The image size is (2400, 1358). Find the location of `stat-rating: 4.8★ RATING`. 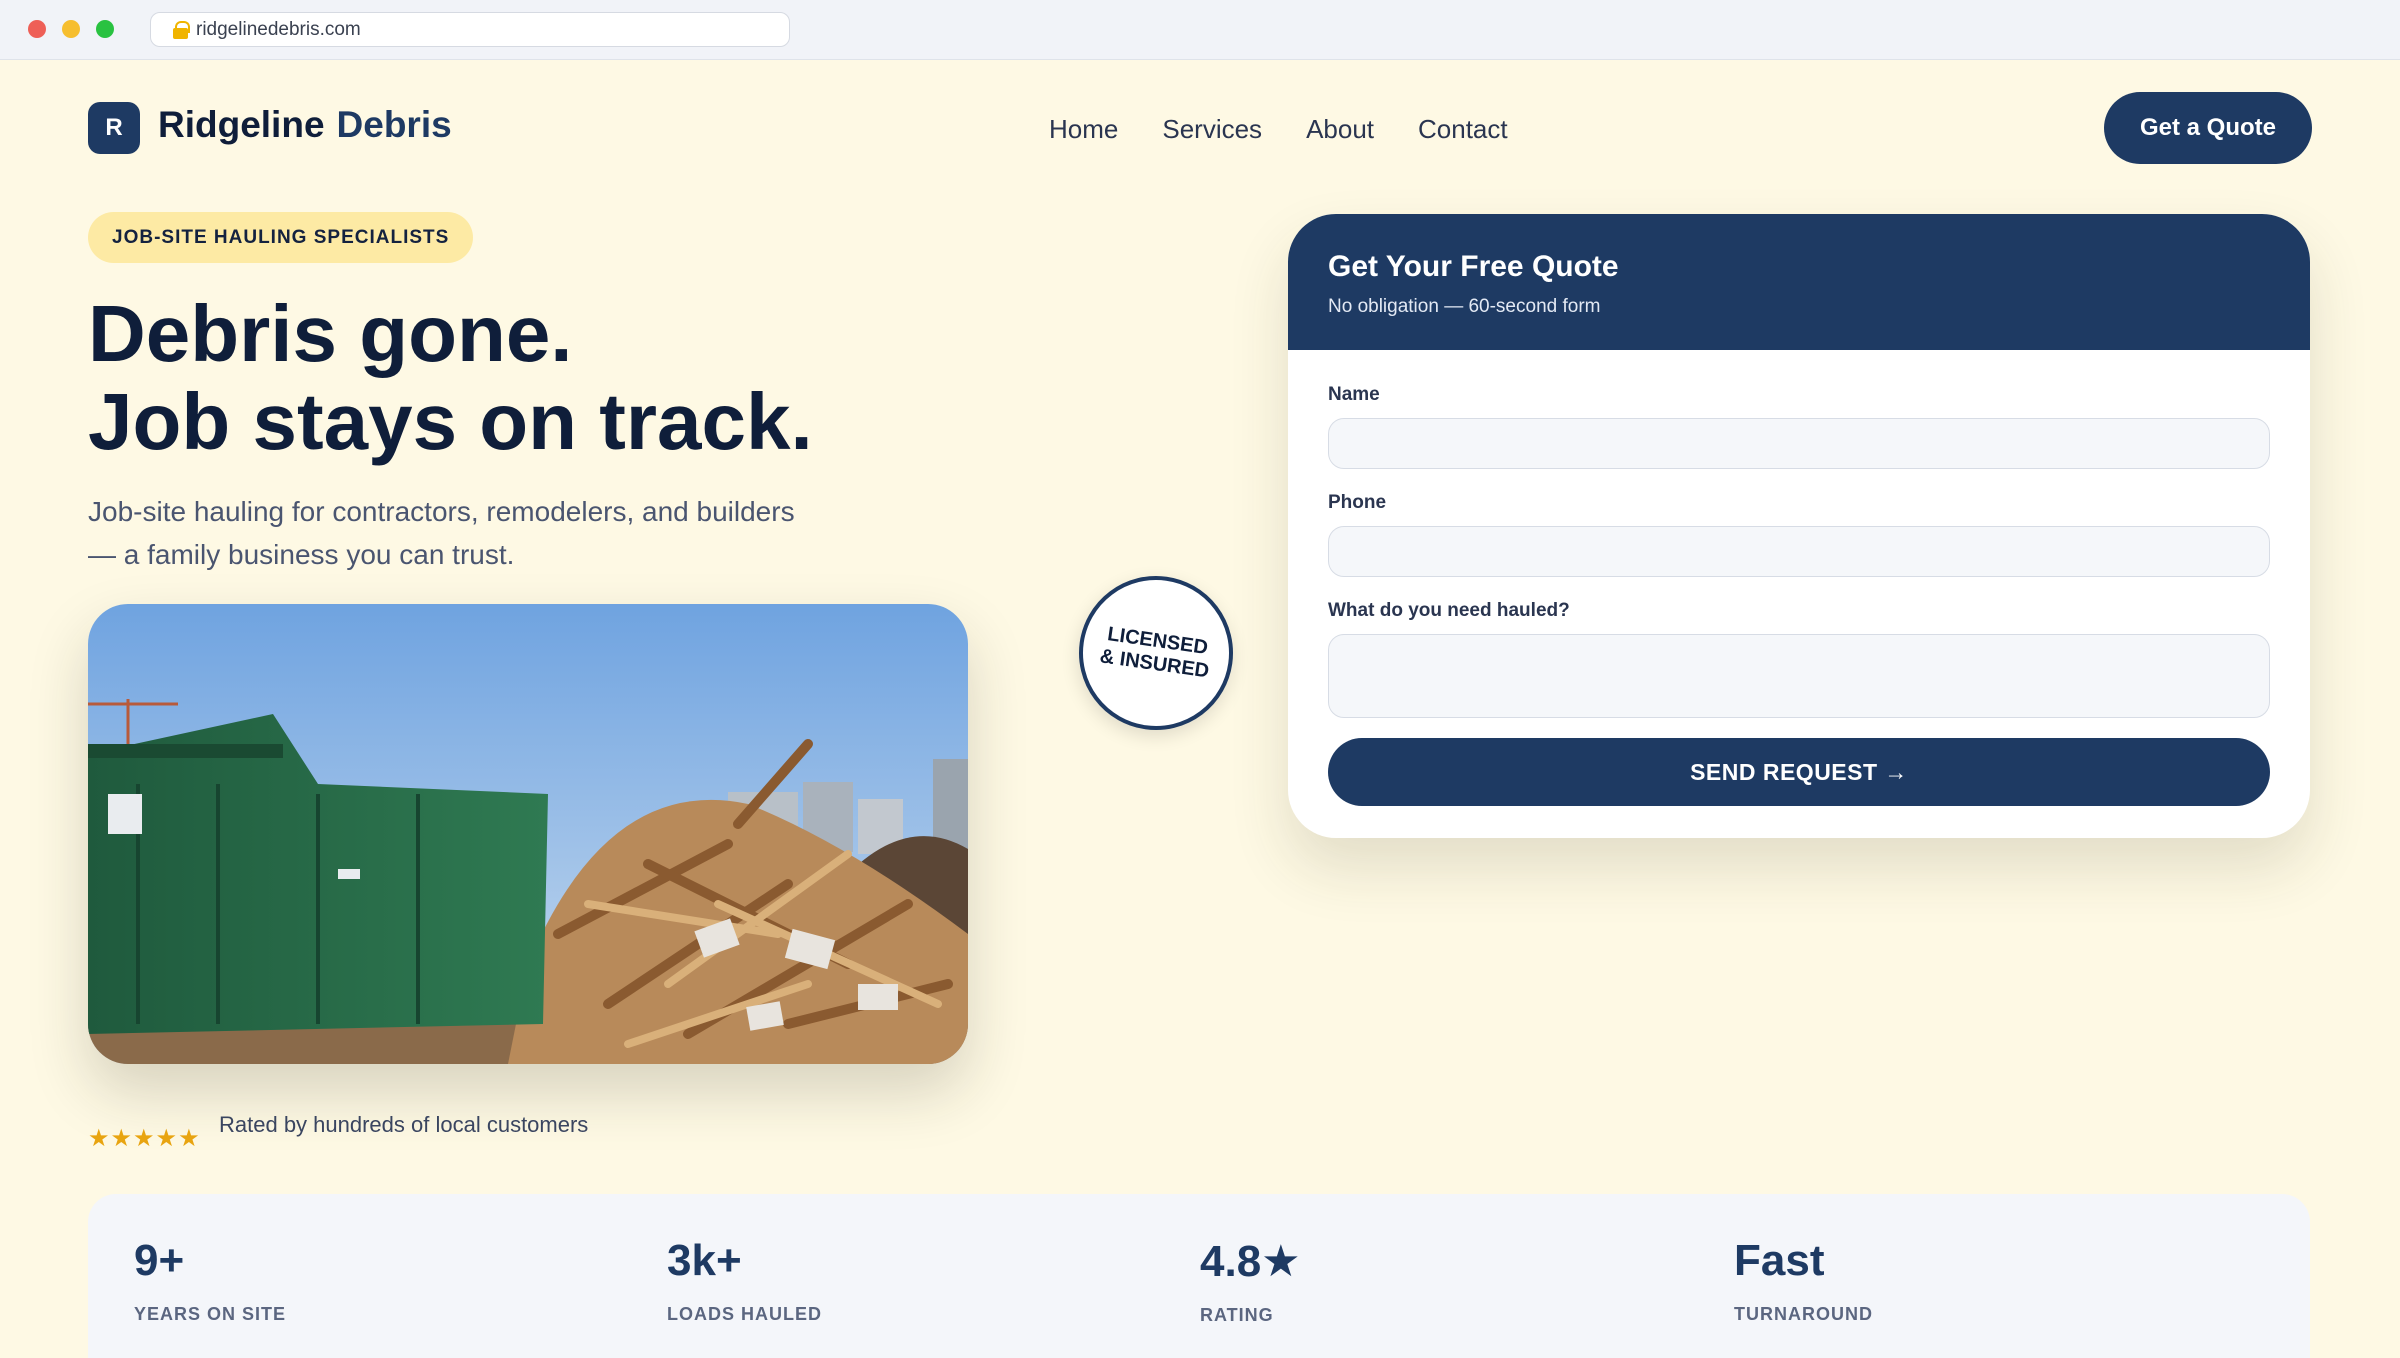

stat-rating: 4.8★ RATING is located at coordinates (1250, 1281).